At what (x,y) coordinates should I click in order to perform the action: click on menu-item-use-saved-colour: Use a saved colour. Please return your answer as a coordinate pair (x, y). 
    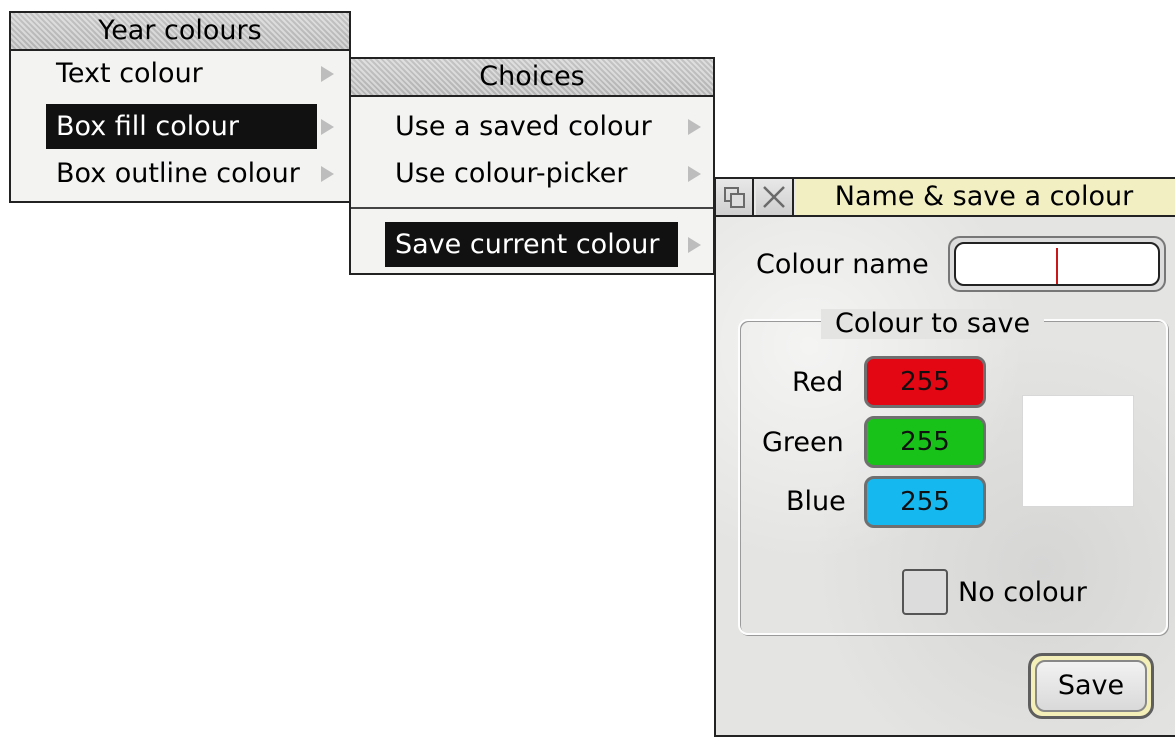
    Looking at the image, I should click on (535, 126).